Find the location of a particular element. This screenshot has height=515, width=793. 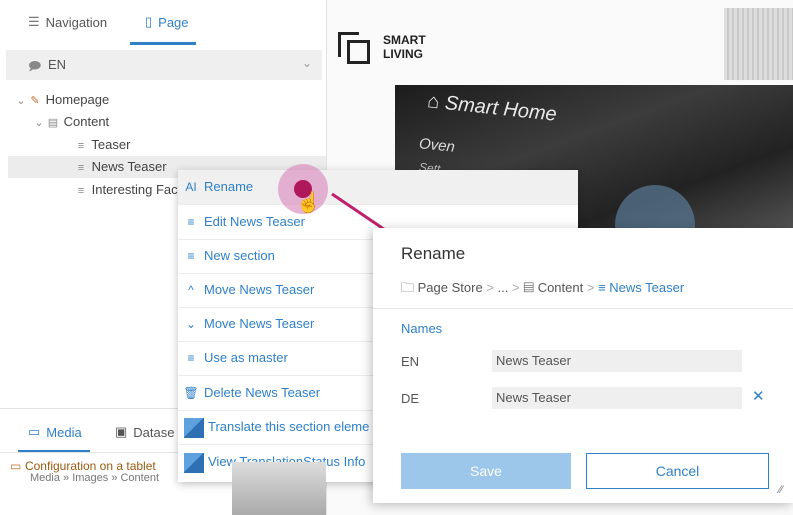

field-label-de: DE is located at coordinates (410, 398).